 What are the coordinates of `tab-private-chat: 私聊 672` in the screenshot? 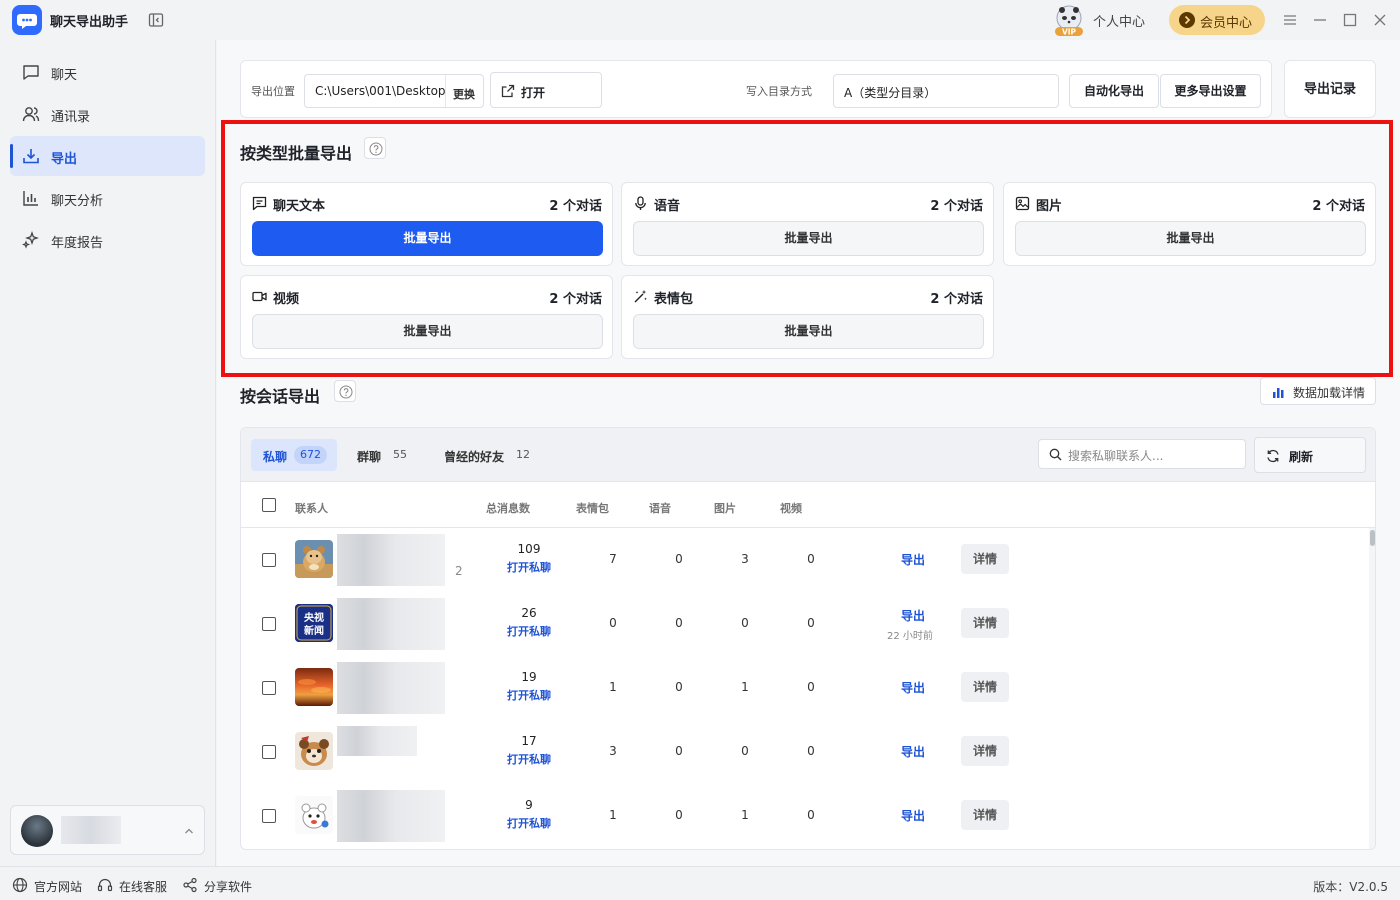 It's located at (294, 455).